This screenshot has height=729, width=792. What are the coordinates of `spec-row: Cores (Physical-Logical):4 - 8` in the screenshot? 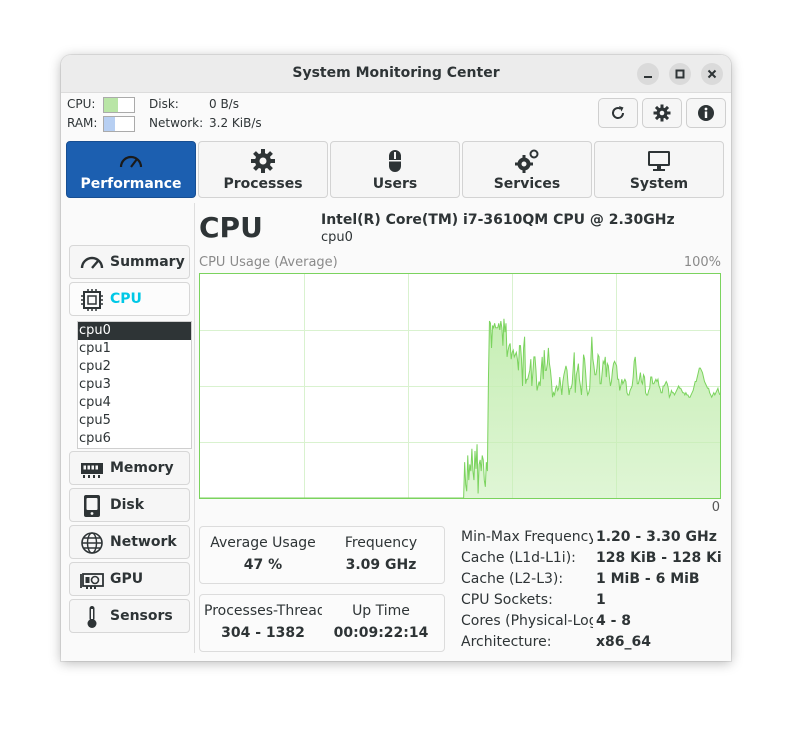 It's located at (592, 623).